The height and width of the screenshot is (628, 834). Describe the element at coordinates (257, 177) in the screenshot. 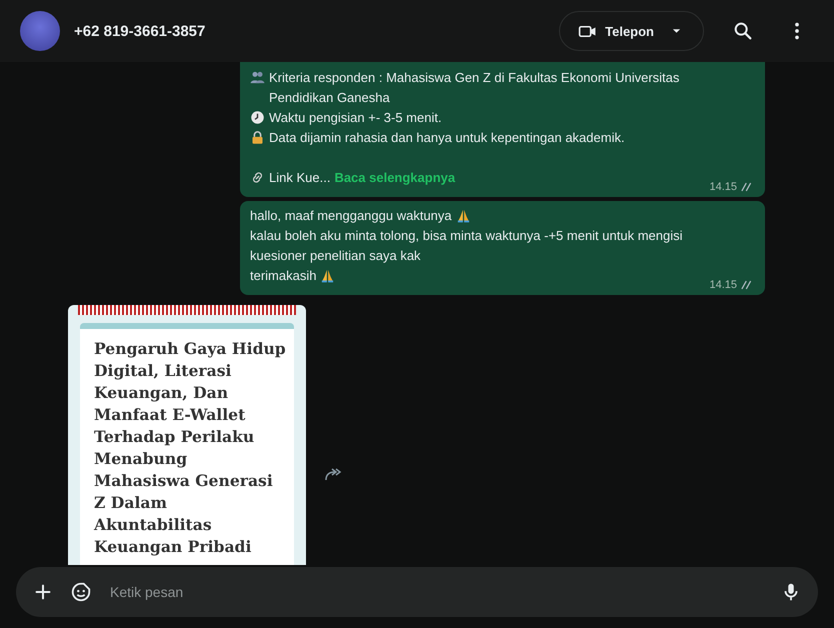

I see `link-icon` at that location.